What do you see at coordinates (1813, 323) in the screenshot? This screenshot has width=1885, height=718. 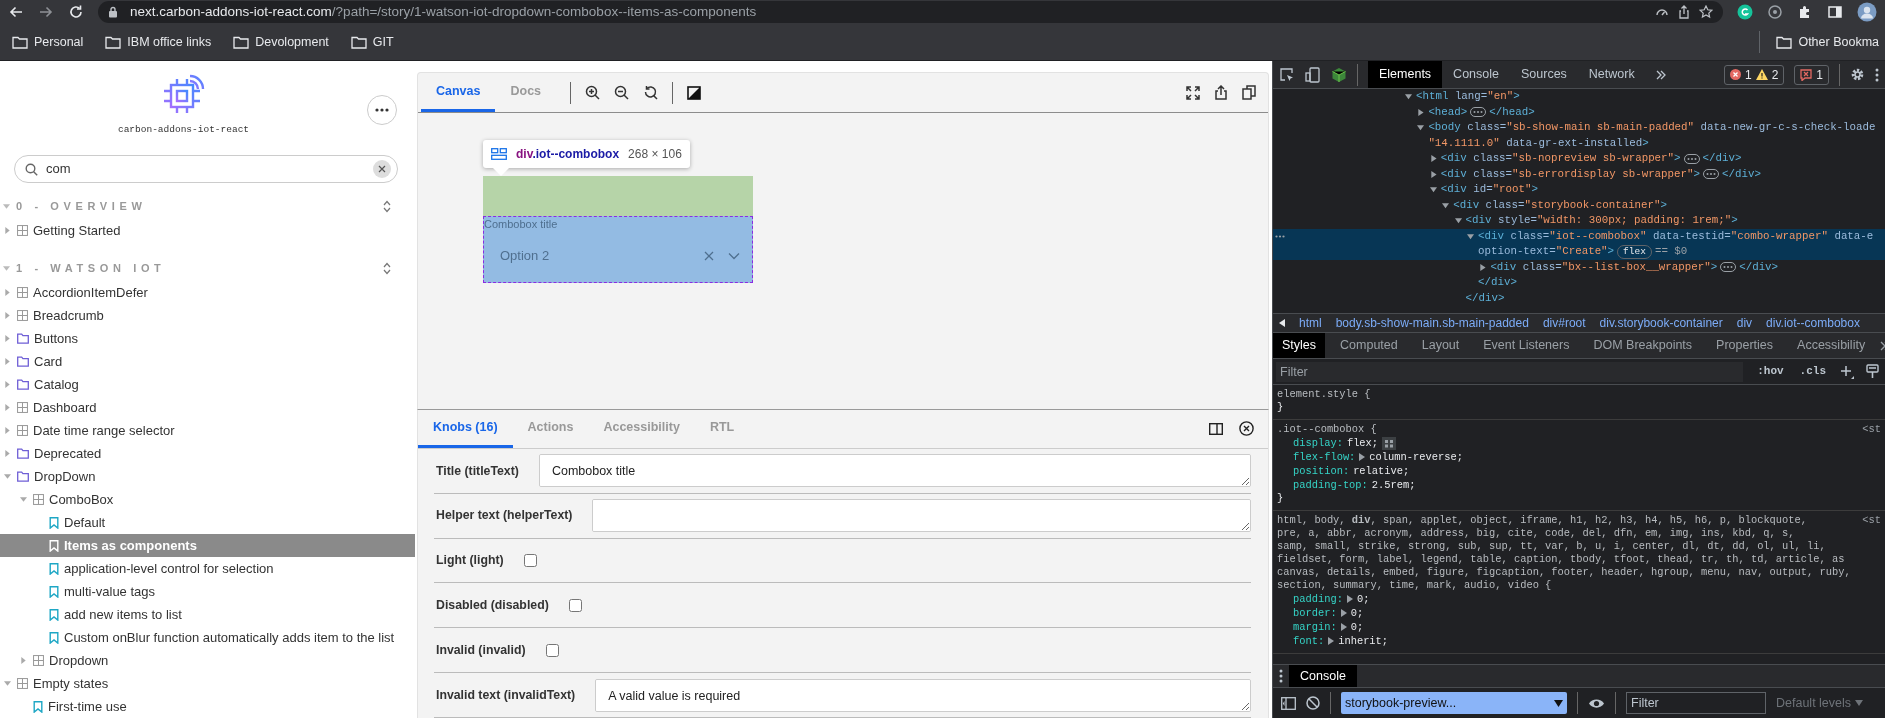 I see `dom-path-crumb: div.iot--combobox` at bounding box center [1813, 323].